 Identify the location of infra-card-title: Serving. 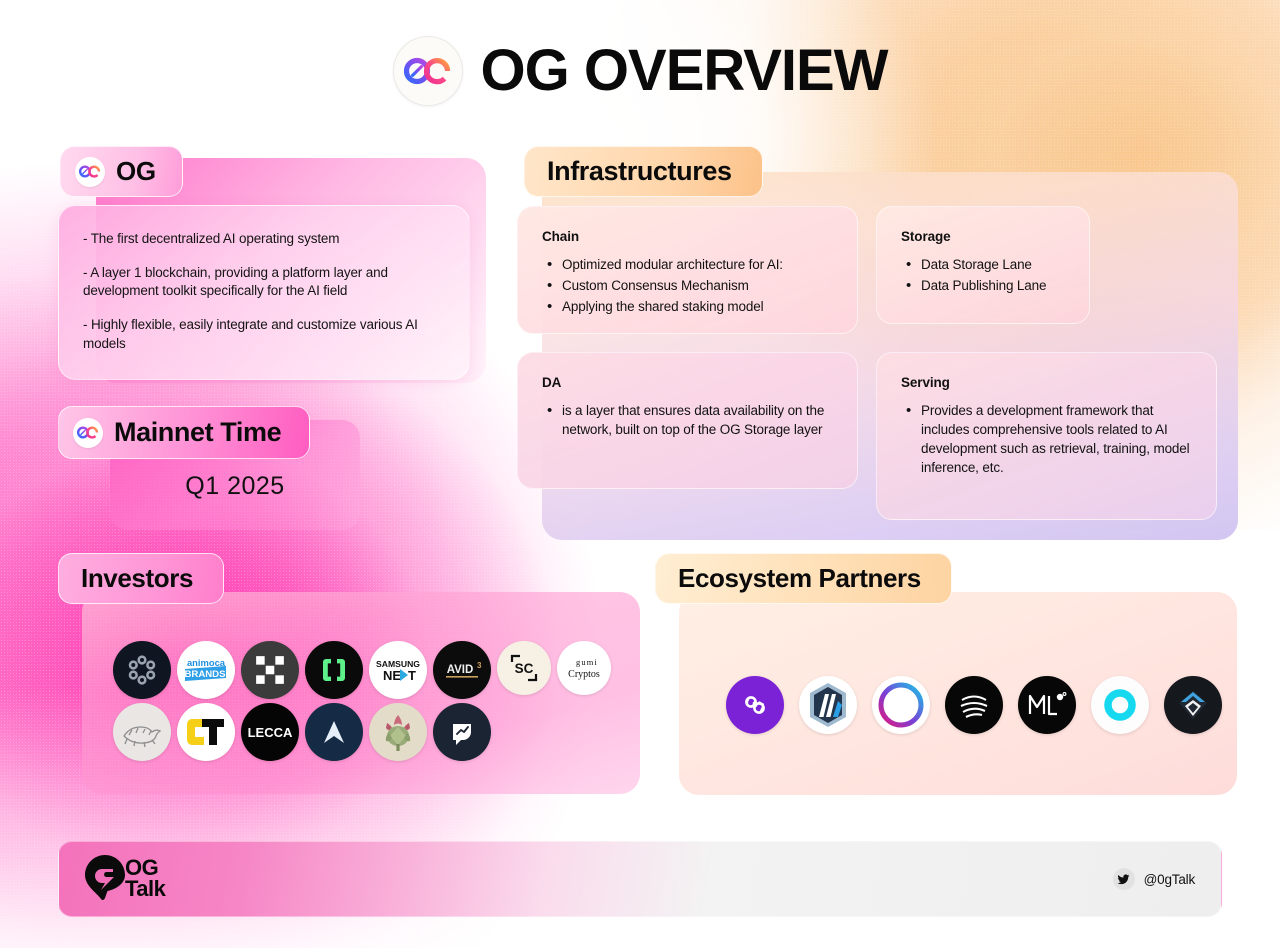
(925, 382).